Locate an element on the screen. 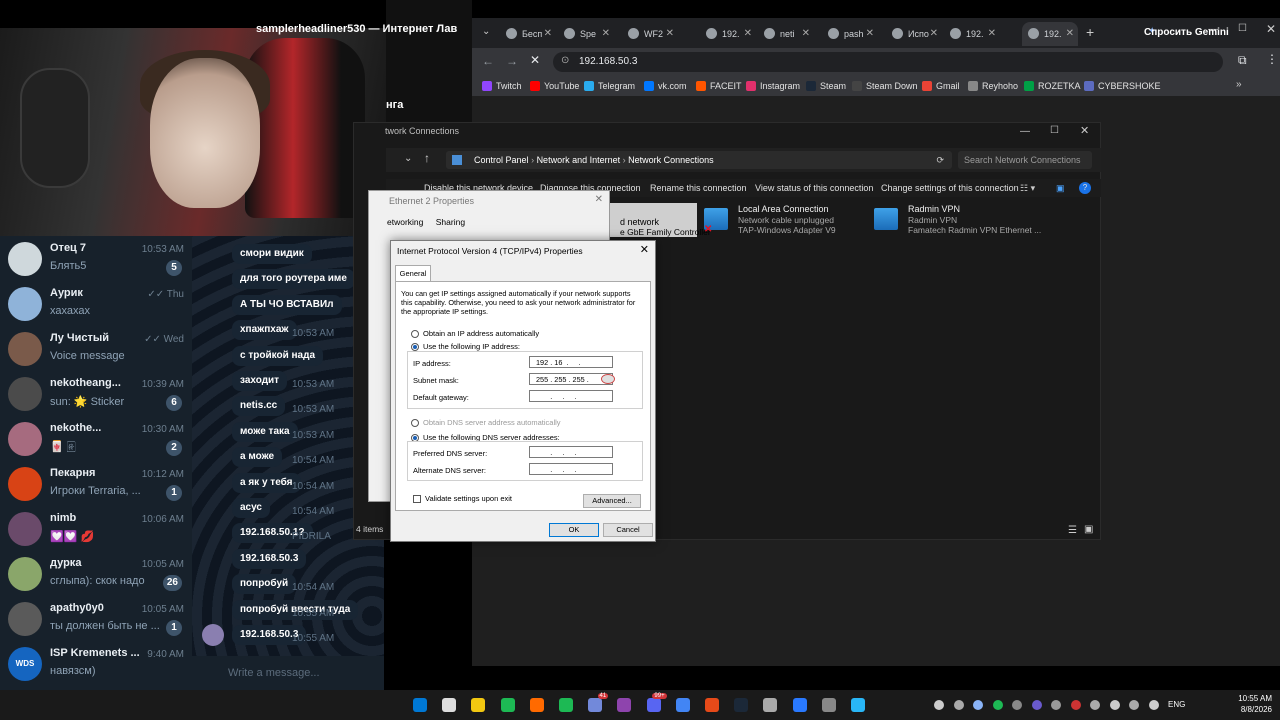  message-bubble: netis.cc is located at coordinates (259, 406).